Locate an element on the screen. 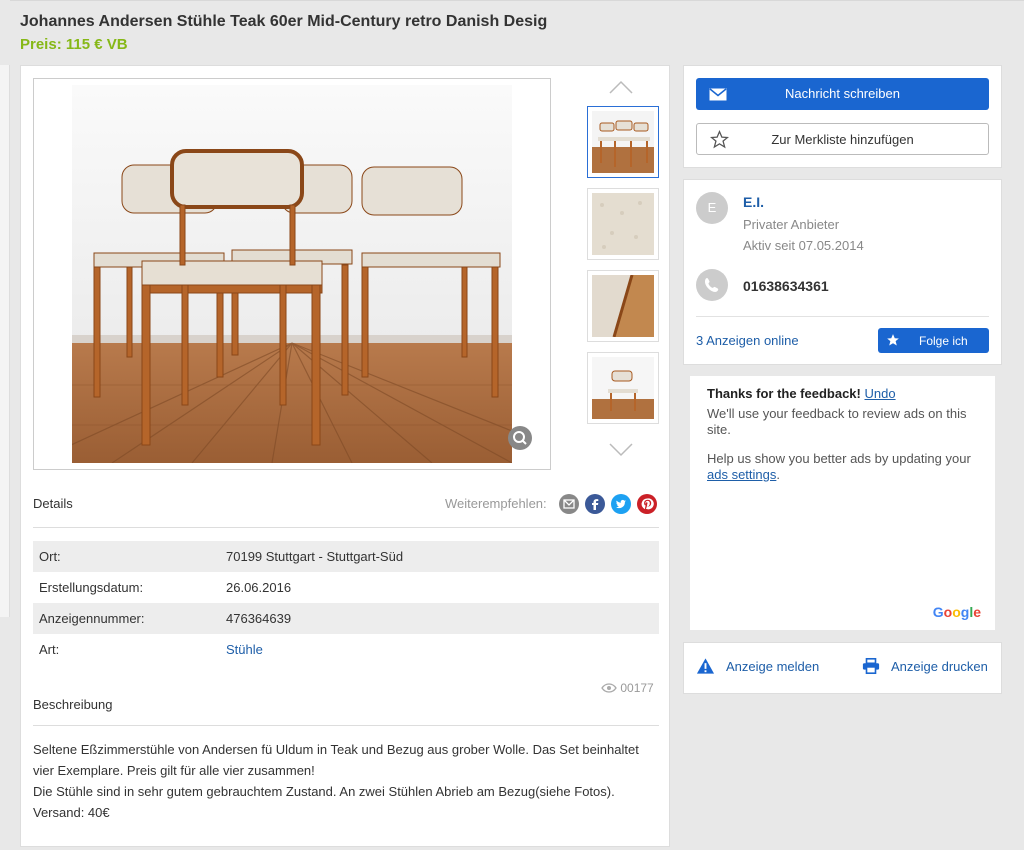 The image size is (1024, 850). view-count: 00177 is located at coordinates (637, 688).